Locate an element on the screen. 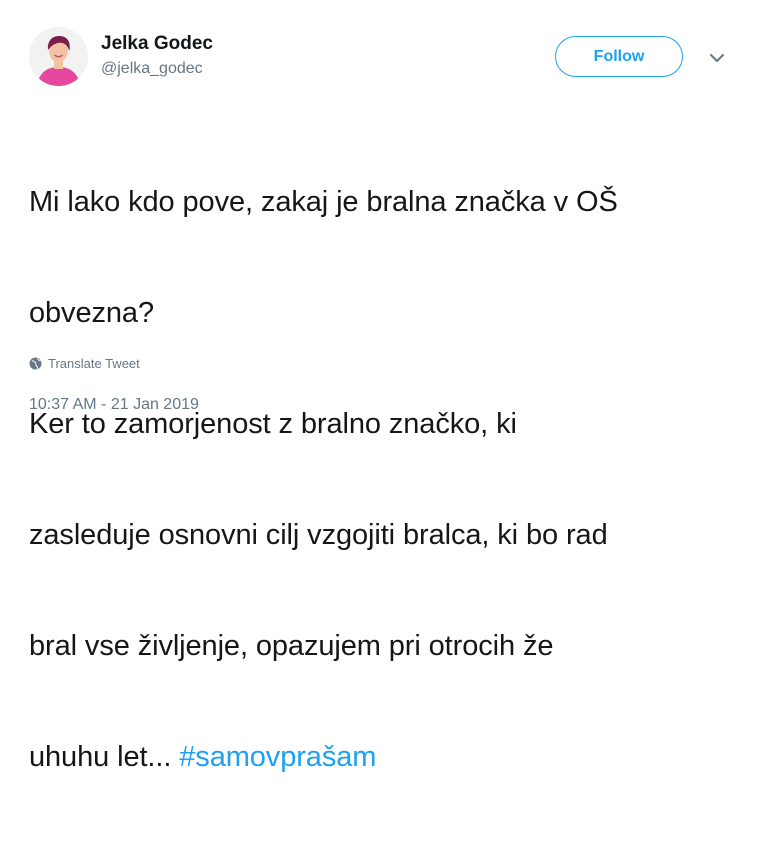  tweet-text-last-line: uhuhu let... #samovprašam is located at coordinates (386, 757).